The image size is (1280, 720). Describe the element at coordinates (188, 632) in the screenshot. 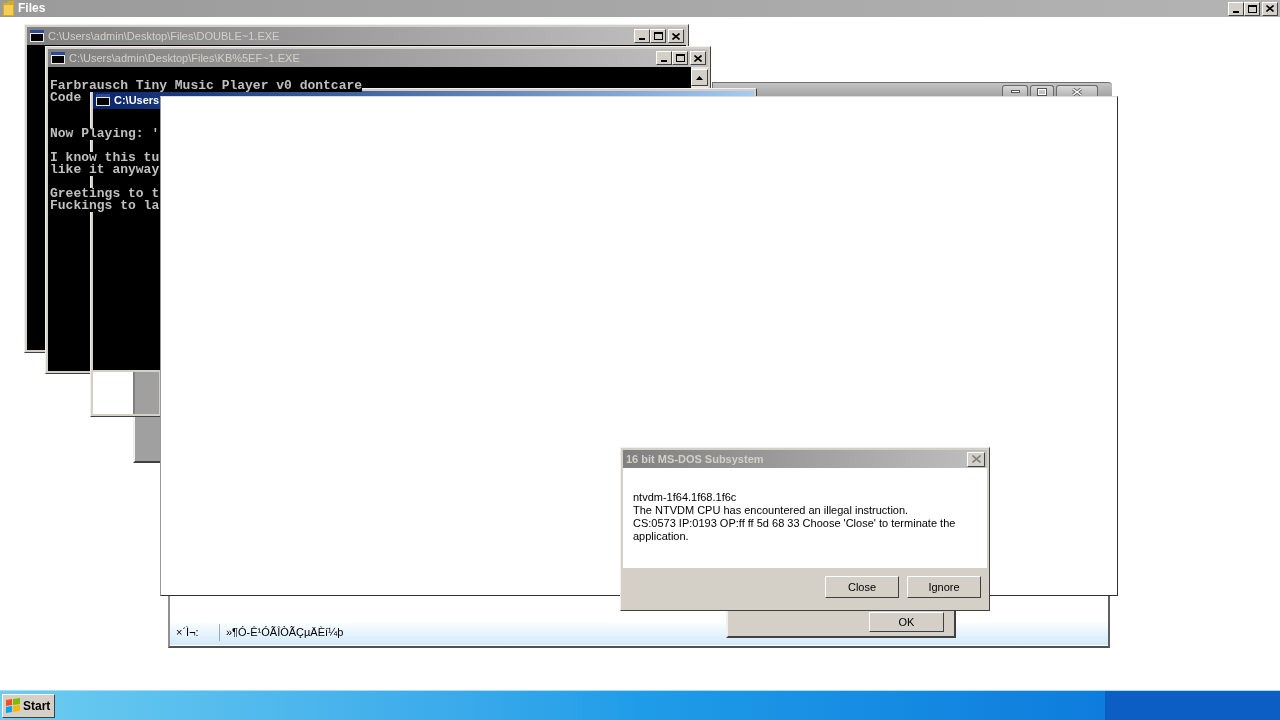

I see `status-label: ×´Ì¬:` at that location.